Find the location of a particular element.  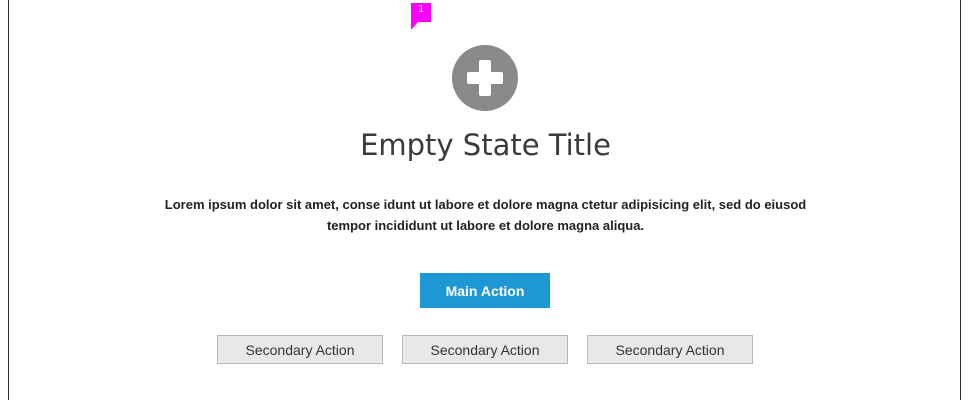

secondary-action-button-2: Secondary Action is located at coordinates (485, 349).